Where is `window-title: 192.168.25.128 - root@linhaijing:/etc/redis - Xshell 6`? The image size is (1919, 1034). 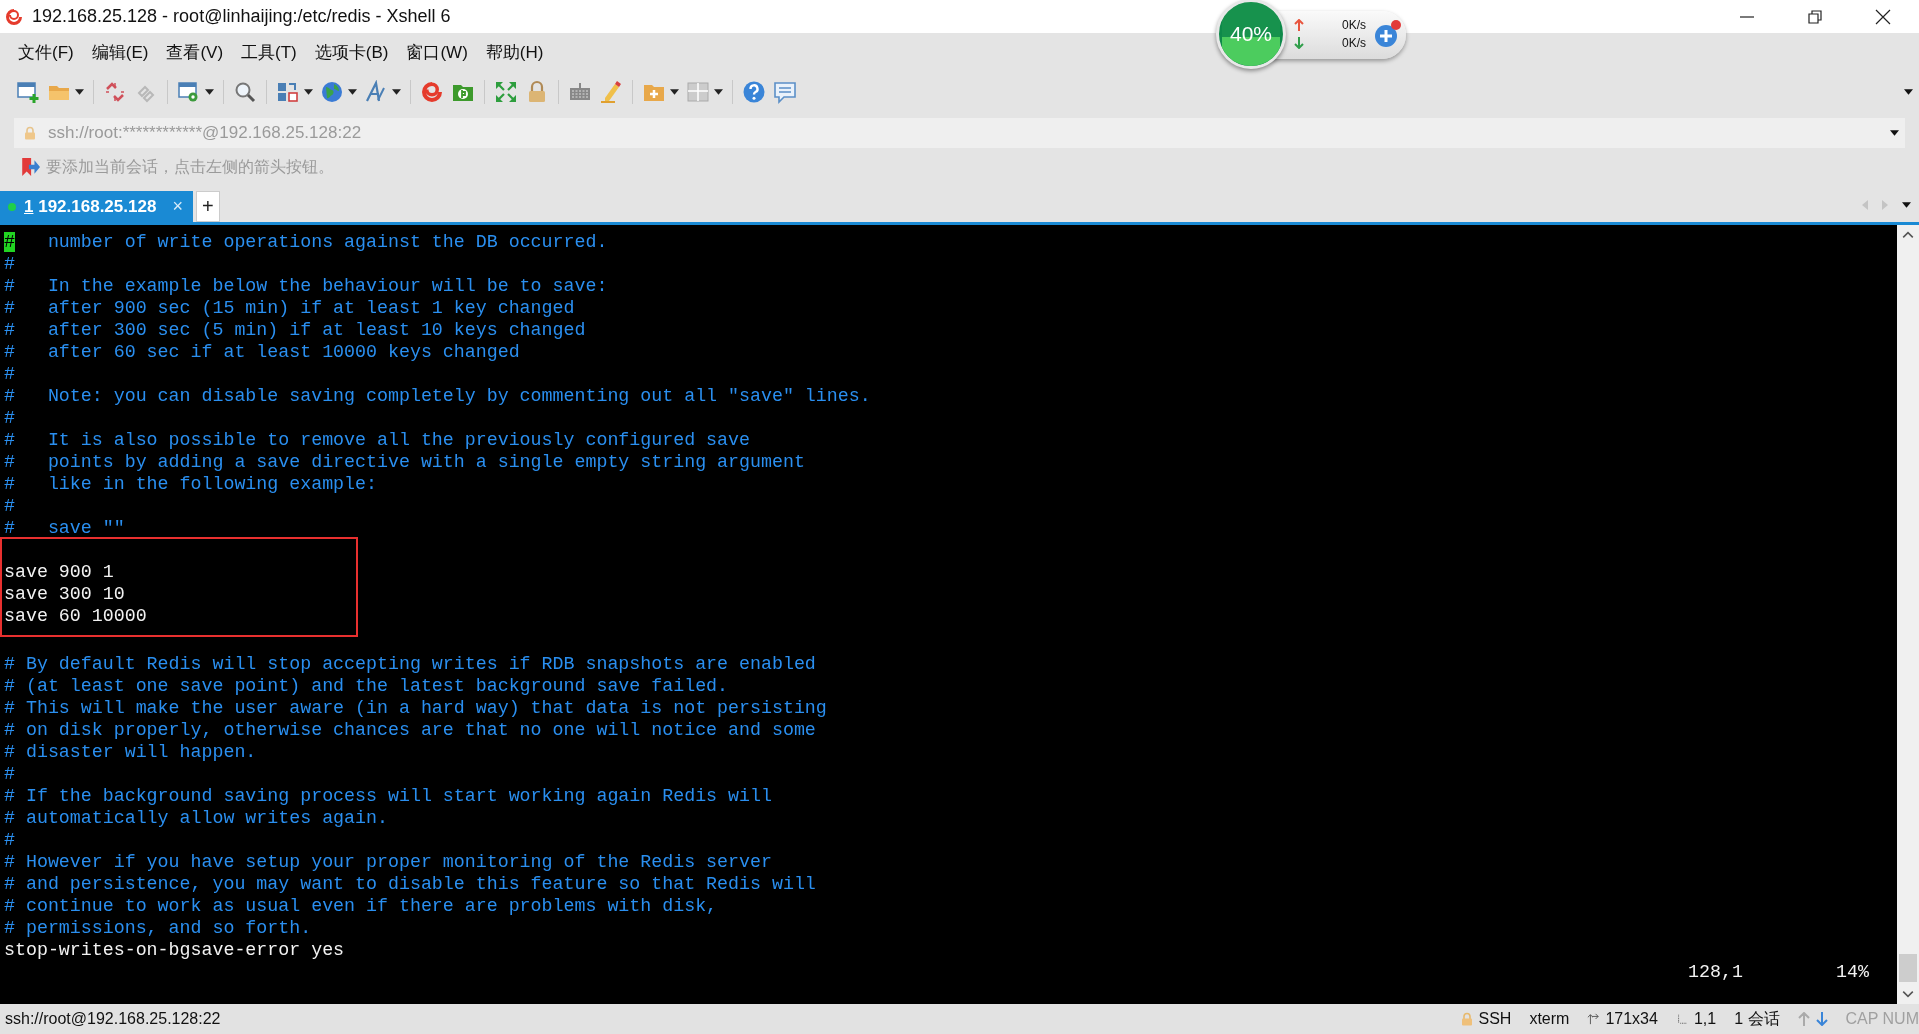
window-title: 192.168.25.128 - root@linhaijing:/etc/redis - Xshell 6 is located at coordinates (241, 16).